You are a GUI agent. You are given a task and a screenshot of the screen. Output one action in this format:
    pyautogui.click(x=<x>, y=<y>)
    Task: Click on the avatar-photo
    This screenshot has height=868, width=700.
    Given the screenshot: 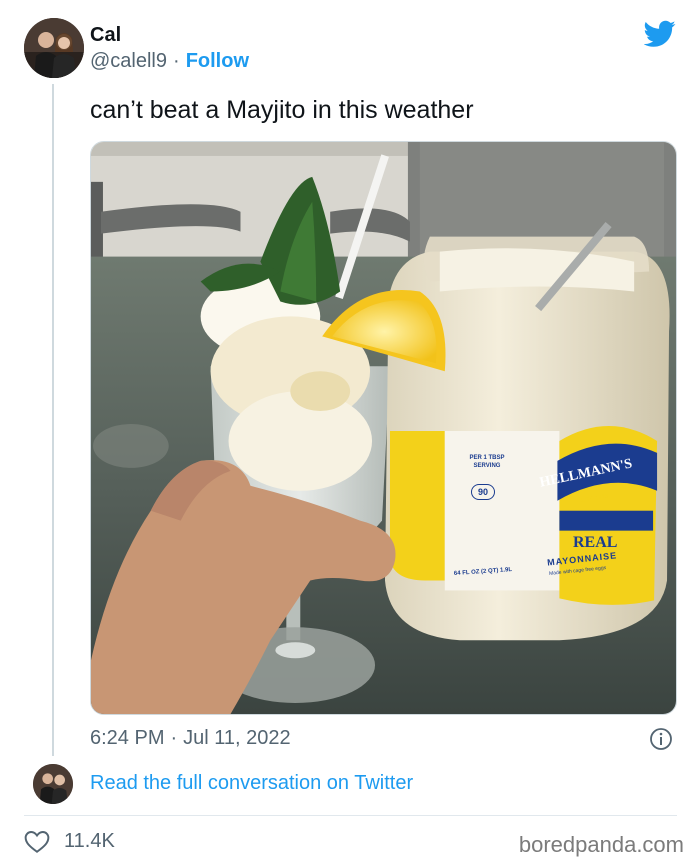 What is the action you would take?
    pyautogui.click(x=54, y=48)
    